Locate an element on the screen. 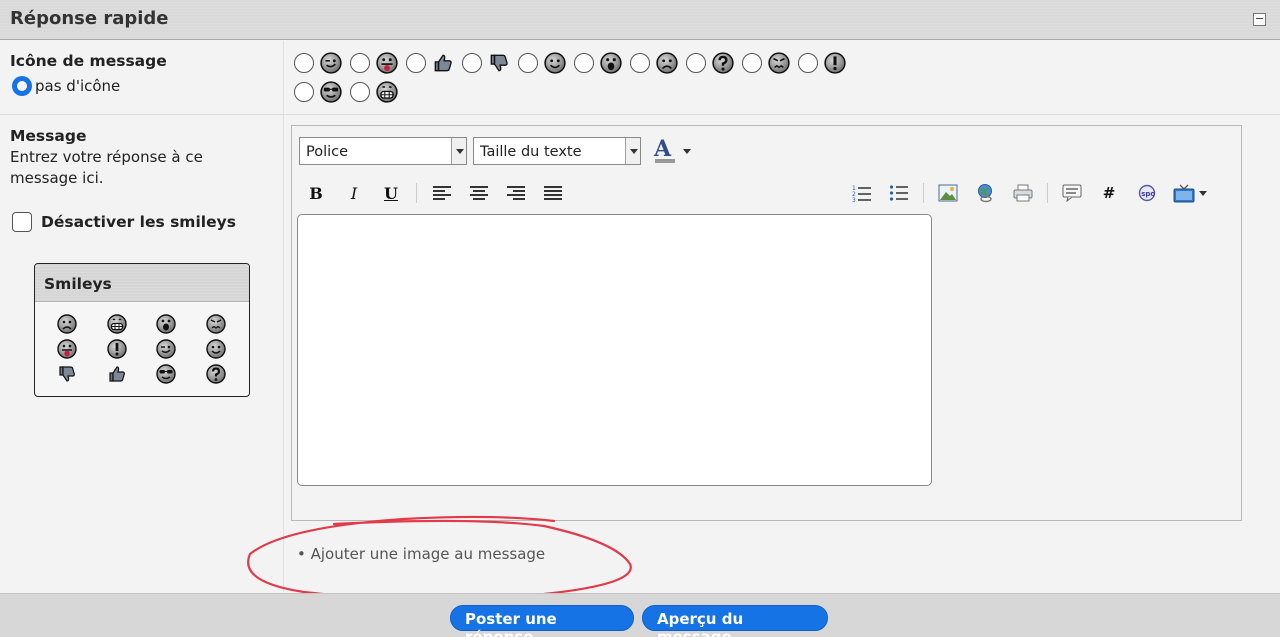 Image resolution: width=1280 pixels, height=637 pixels. smileys-panel: Smileys is located at coordinates (142, 330).